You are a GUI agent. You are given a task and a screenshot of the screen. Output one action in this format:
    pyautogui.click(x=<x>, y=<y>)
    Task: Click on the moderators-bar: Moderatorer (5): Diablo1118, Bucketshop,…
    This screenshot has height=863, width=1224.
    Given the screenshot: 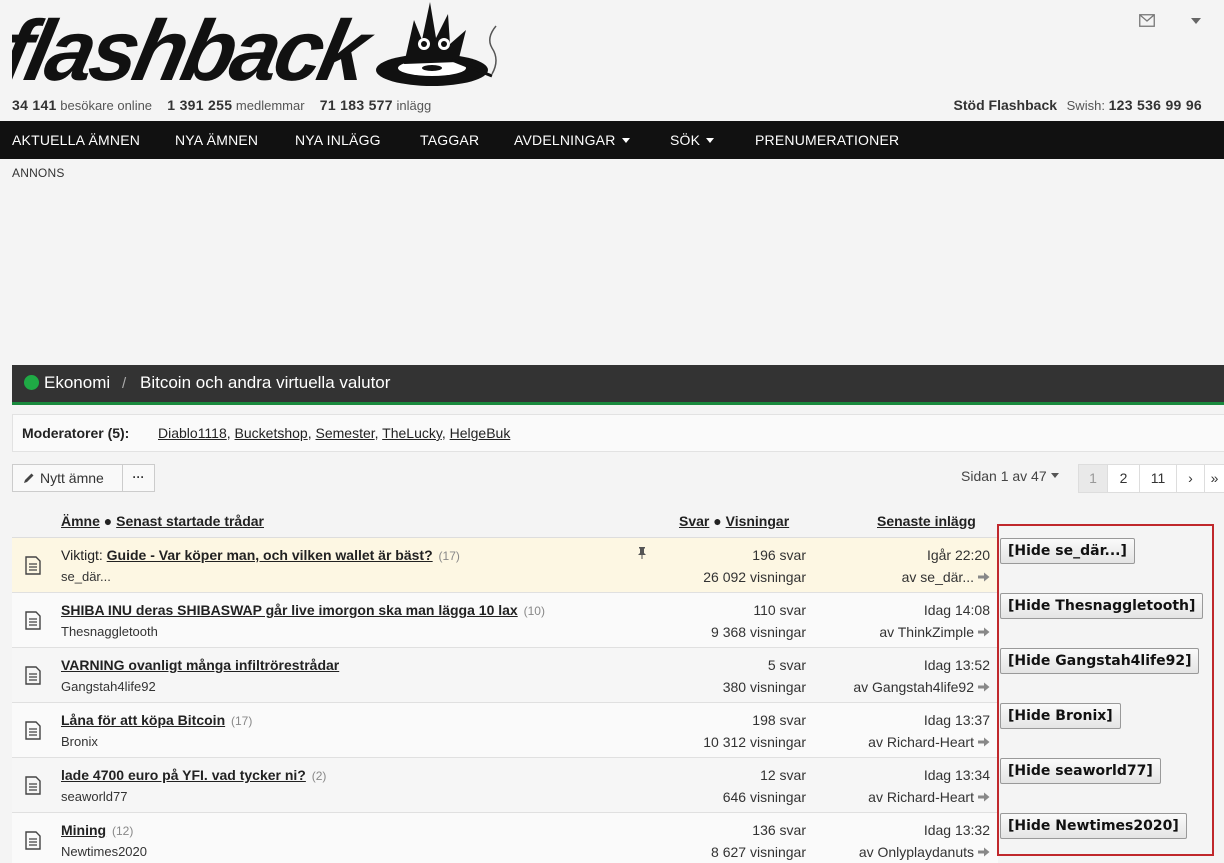 What is the action you would take?
    pyautogui.click(x=618, y=433)
    